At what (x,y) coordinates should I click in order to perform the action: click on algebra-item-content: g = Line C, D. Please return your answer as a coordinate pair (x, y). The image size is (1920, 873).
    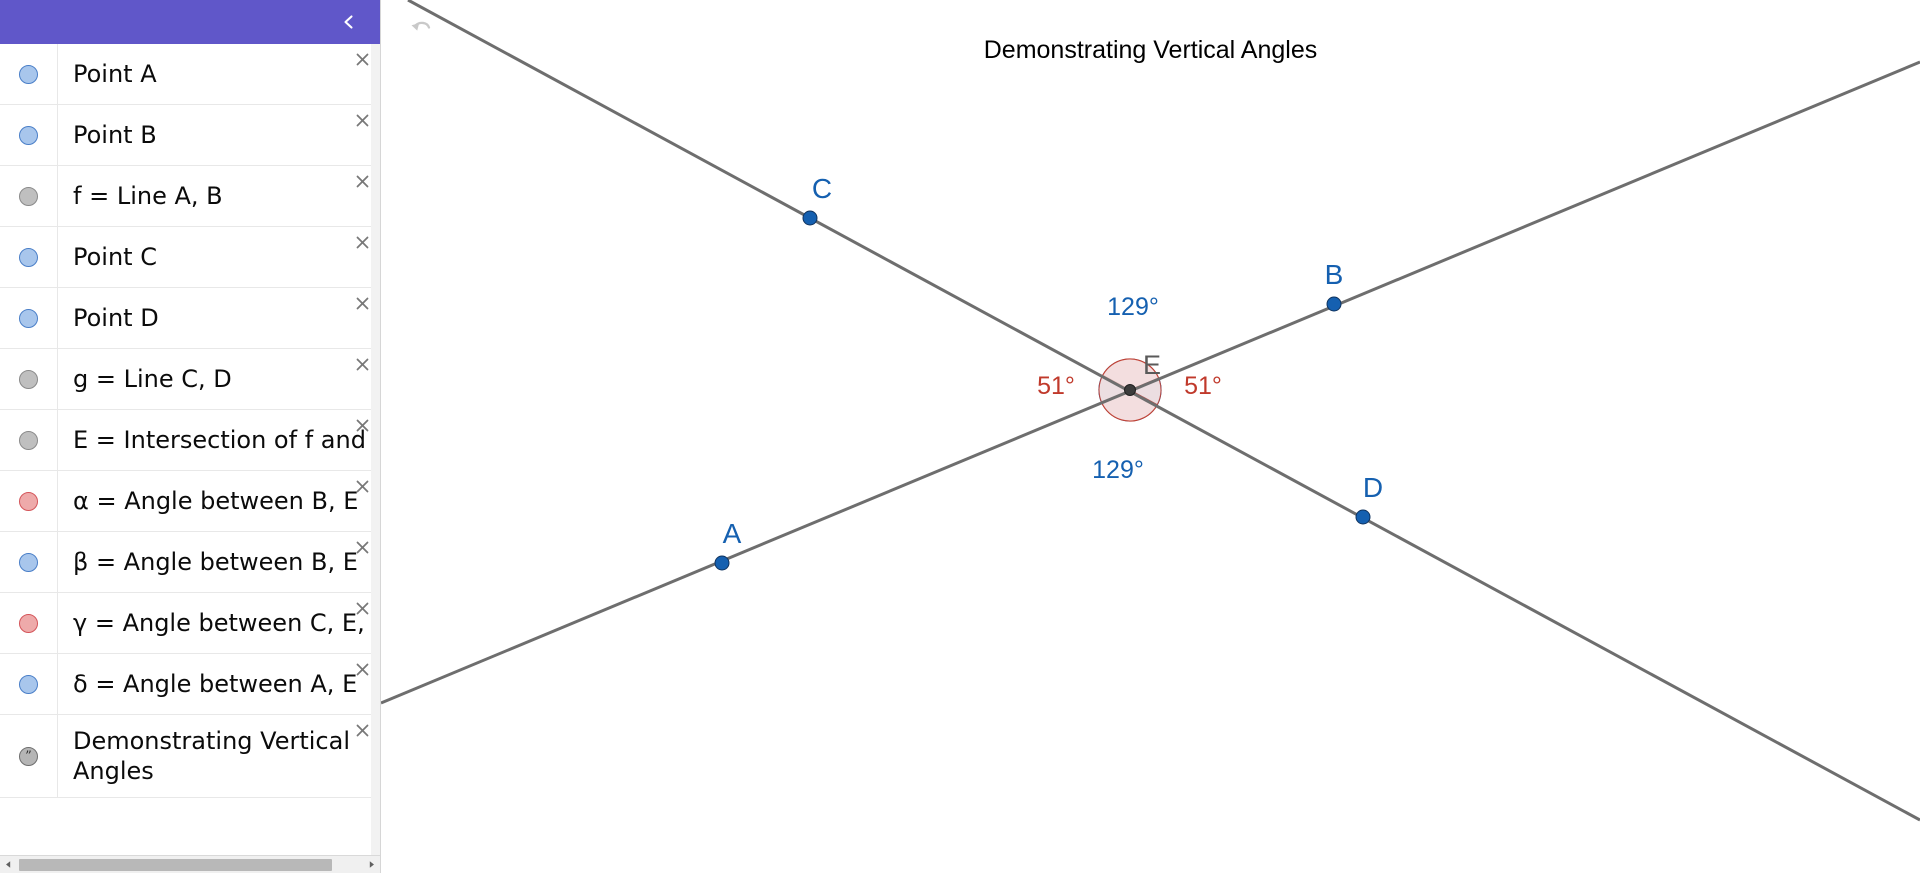
    Looking at the image, I should click on (219, 379).